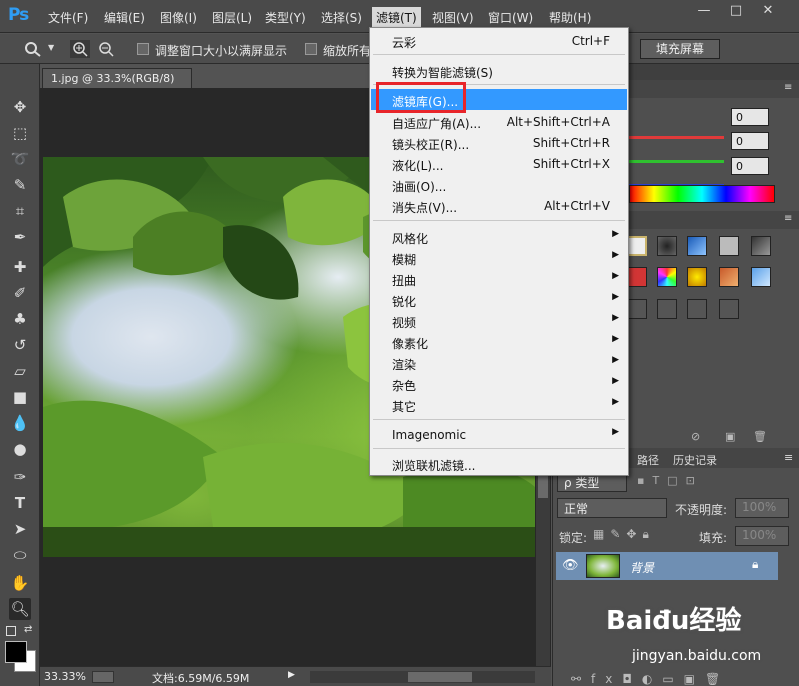 The height and width of the screenshot is (686, 799). What do you see at coordinates (680, 49) in the screenshot?
I see `fill-screen-button: 填充屏幕` at bounding box center [680, 49].